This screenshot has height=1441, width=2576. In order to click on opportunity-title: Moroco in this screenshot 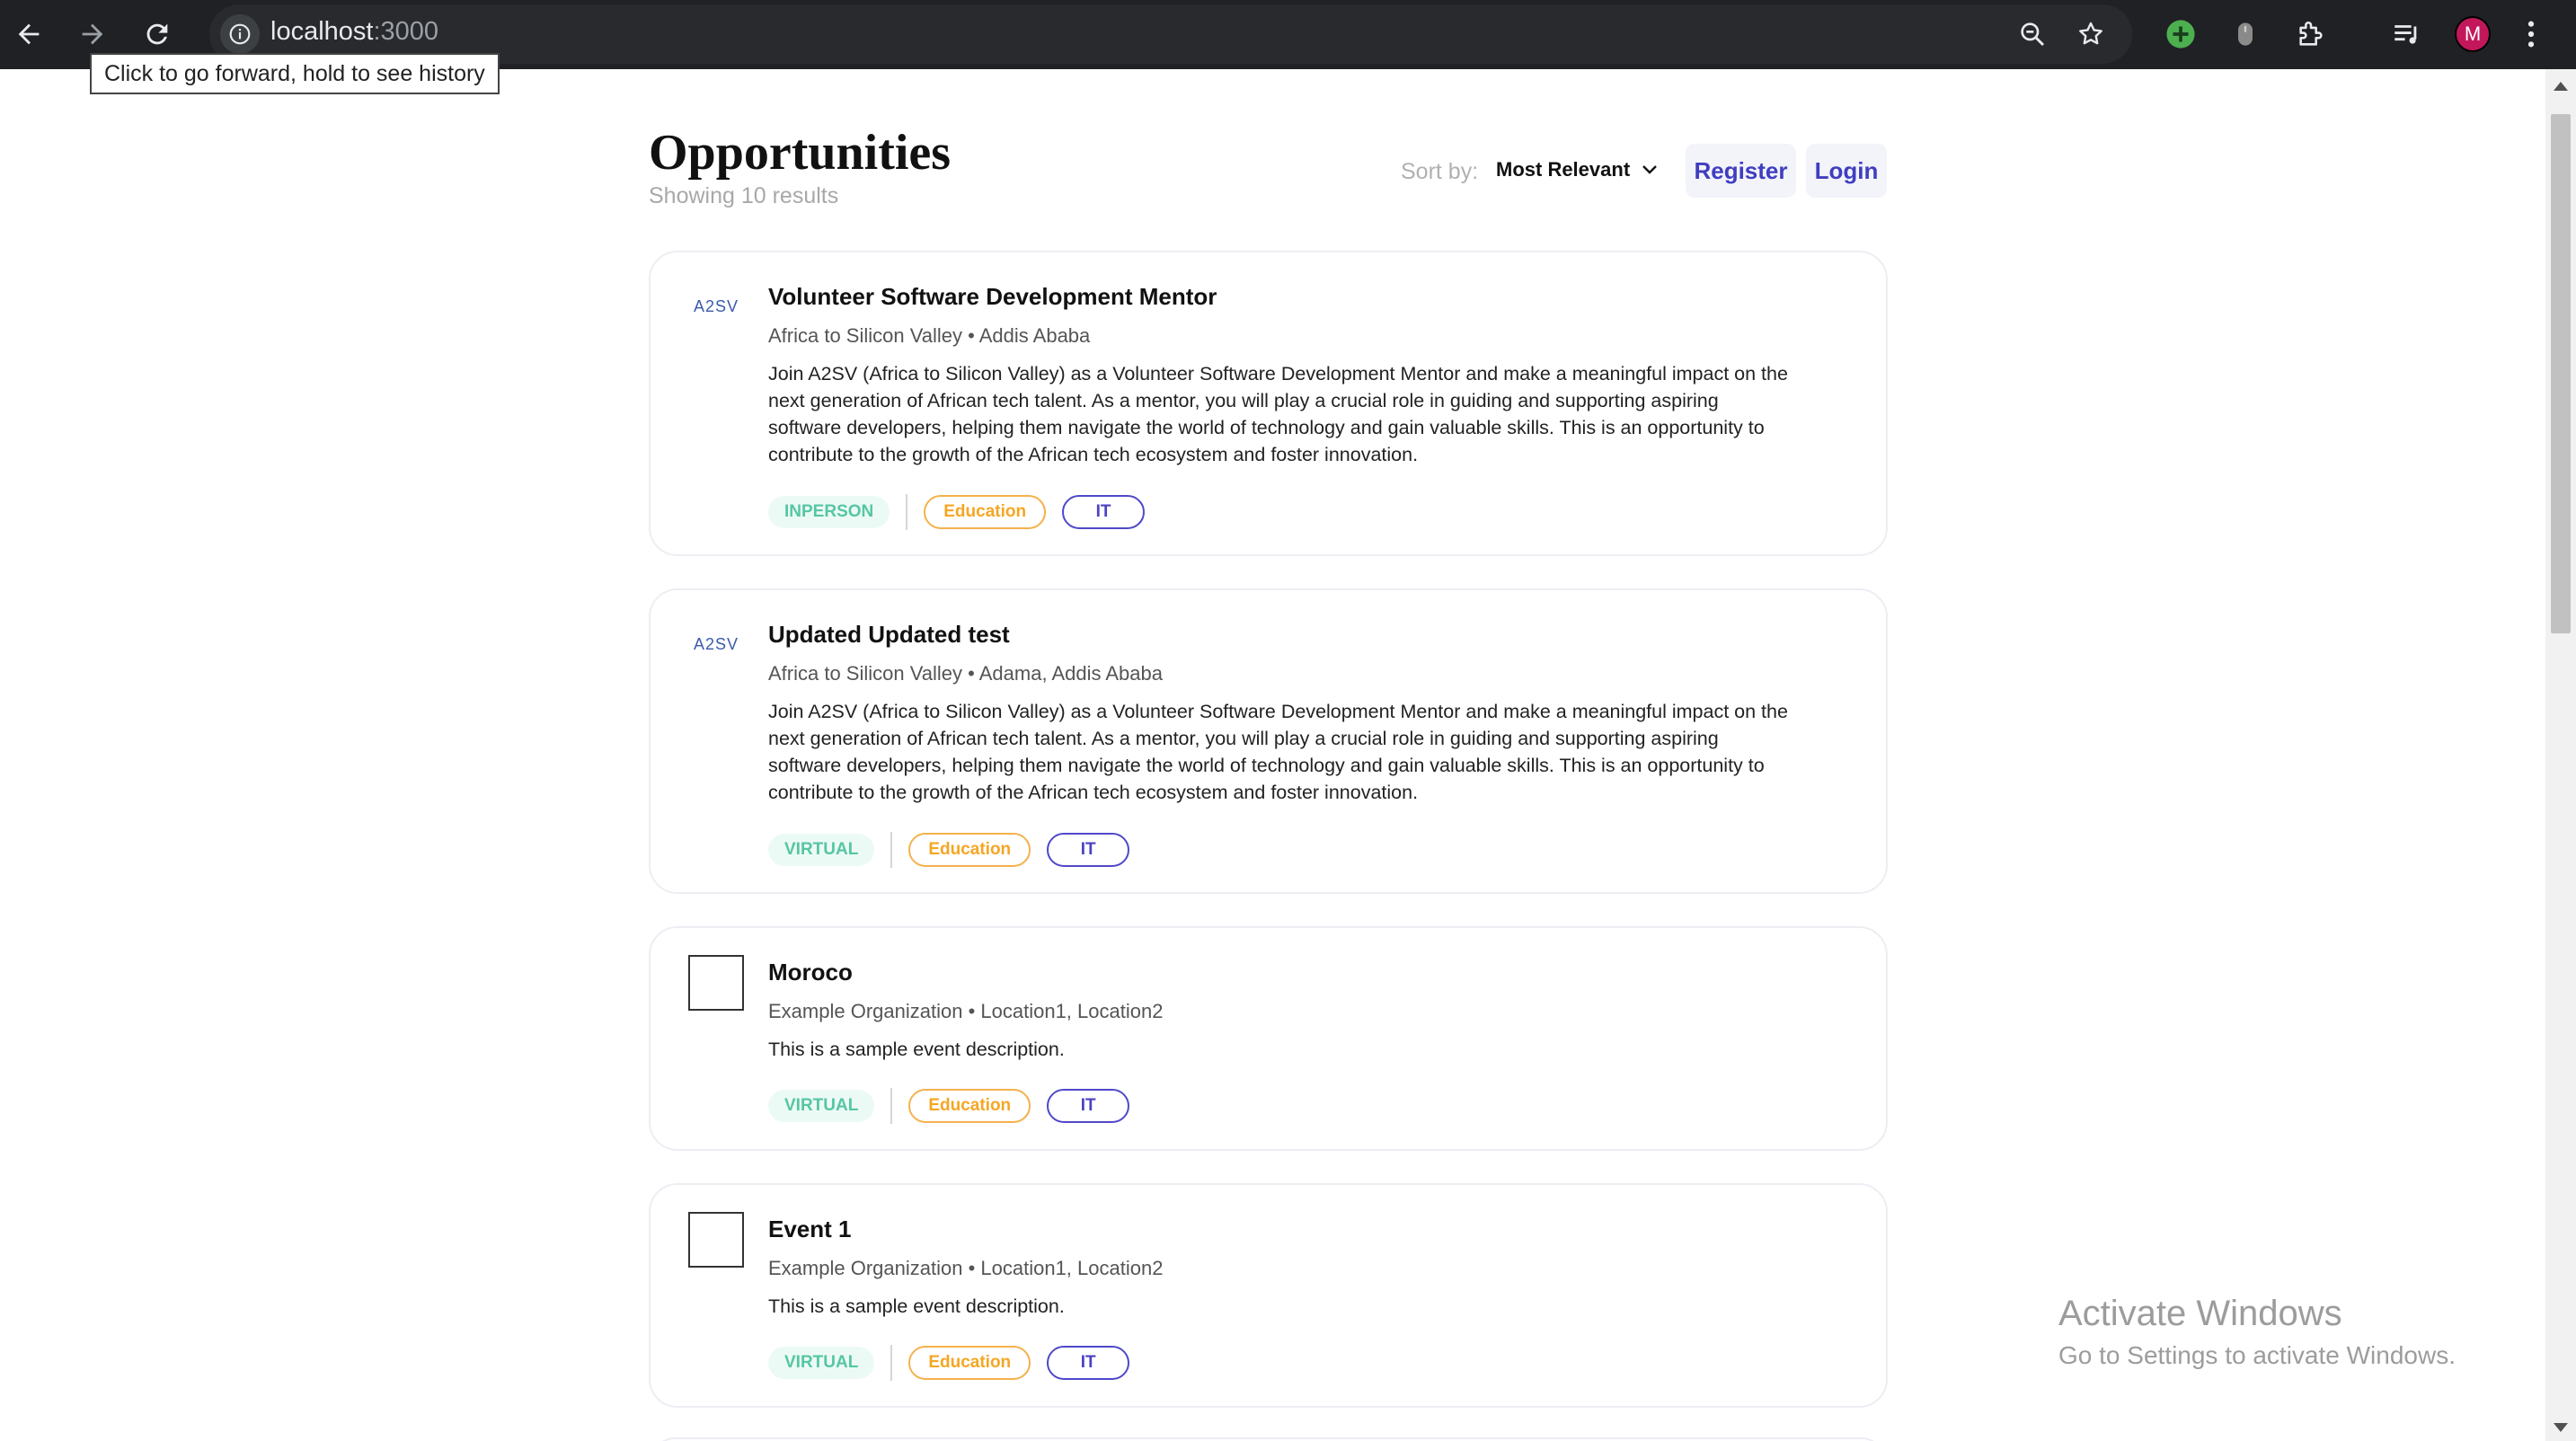, I will do `click(810, 972)`.